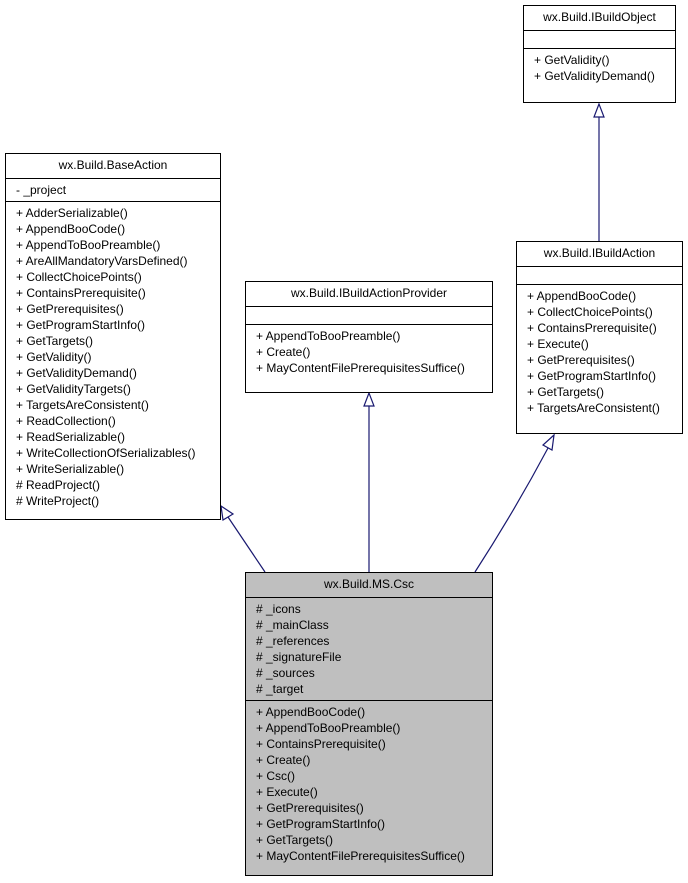  Describe the element at coordinates (41, 190) in the screenshot. I see `attribute-item: - _project` at that location.